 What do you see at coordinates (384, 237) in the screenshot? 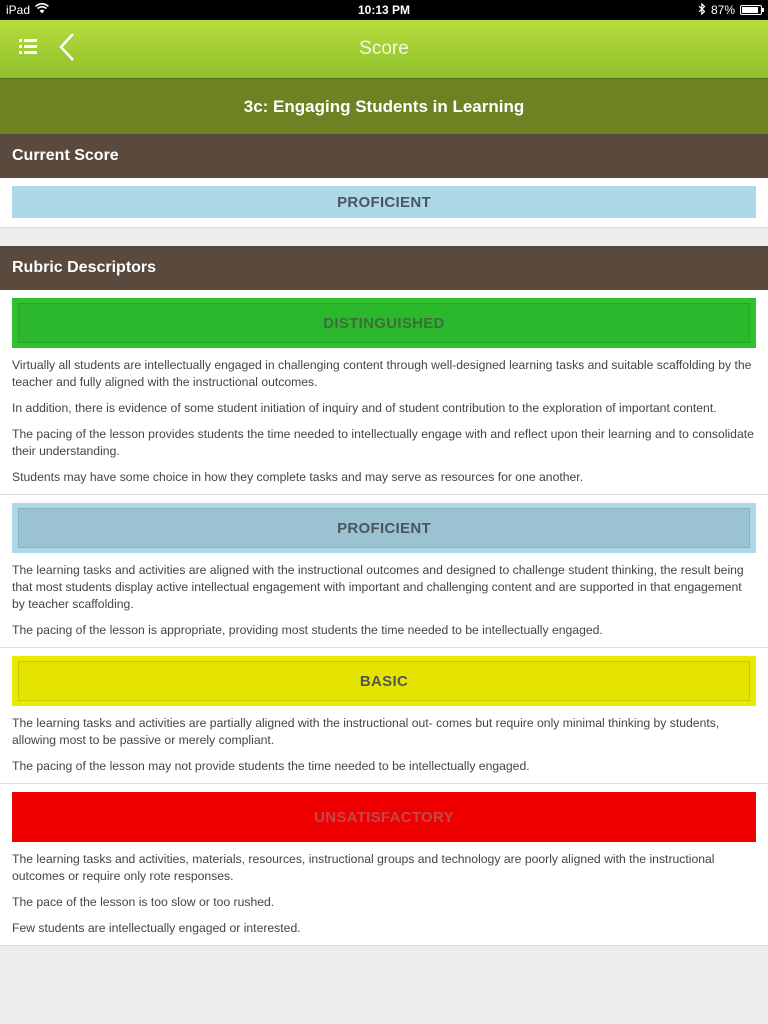
I see `section-spacer` at bounding box center [384, 237].